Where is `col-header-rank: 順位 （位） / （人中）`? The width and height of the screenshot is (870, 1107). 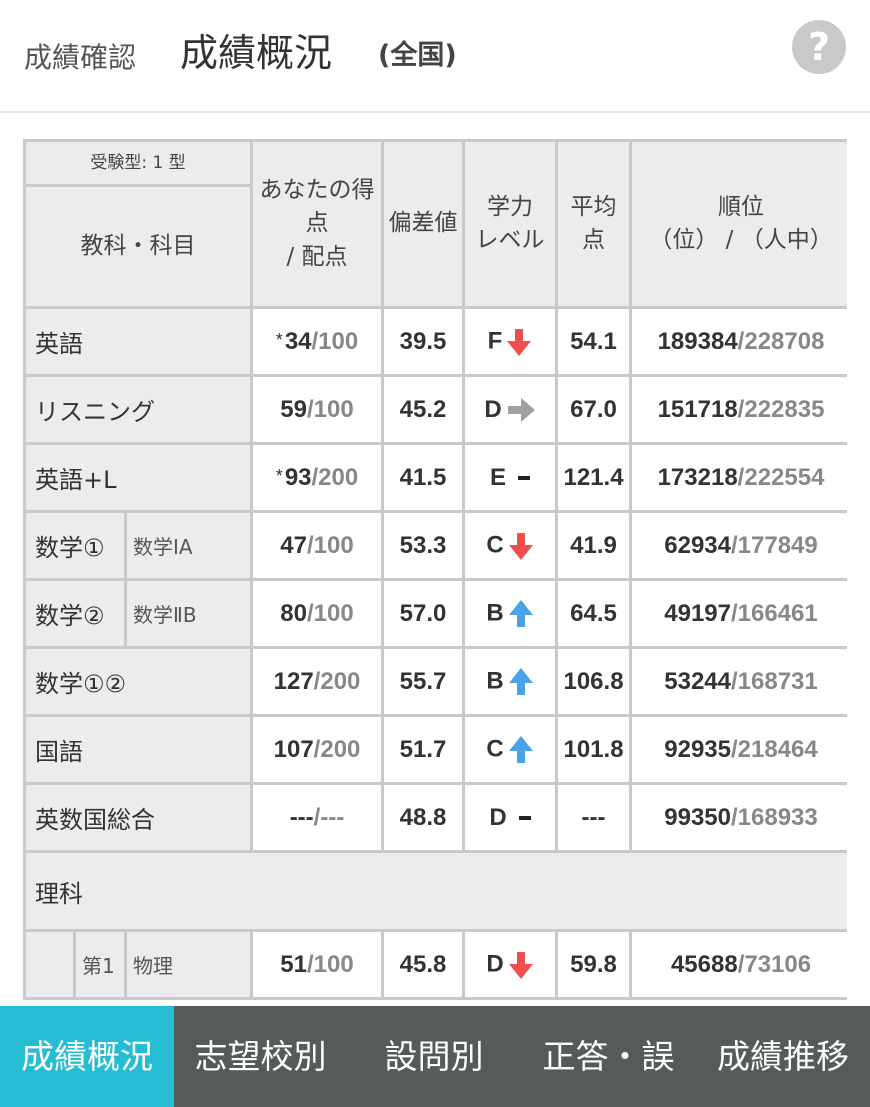 col-header-rank: 順位 （位） / （人中） is located at coordinates (739, 224).